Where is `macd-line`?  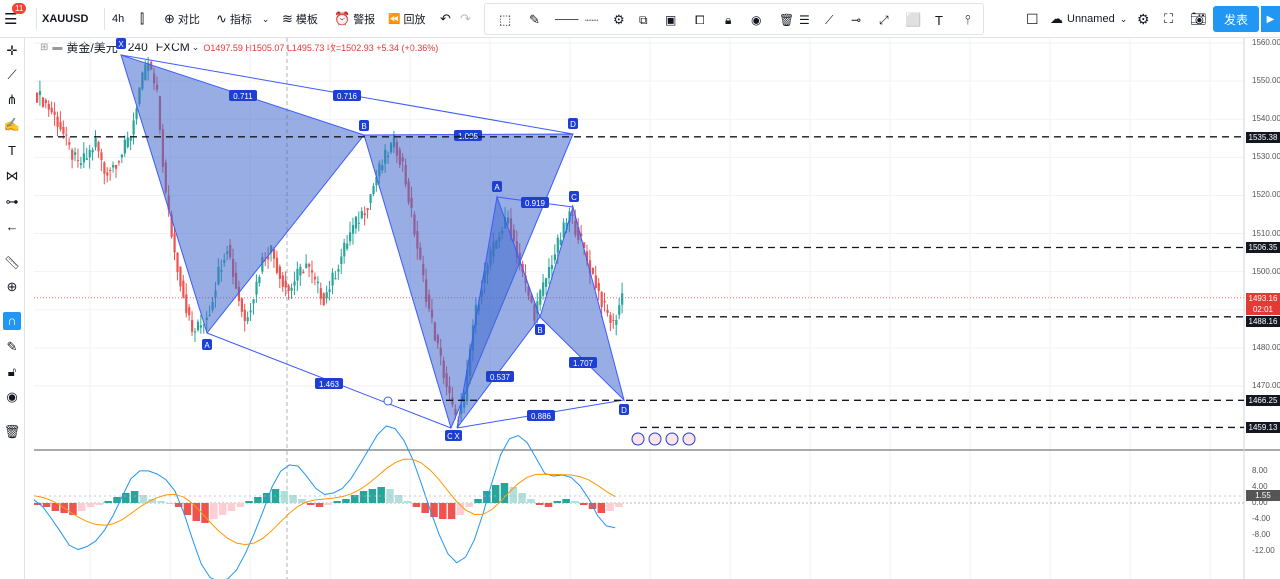
macd-line is located at coordinates (324, 502).